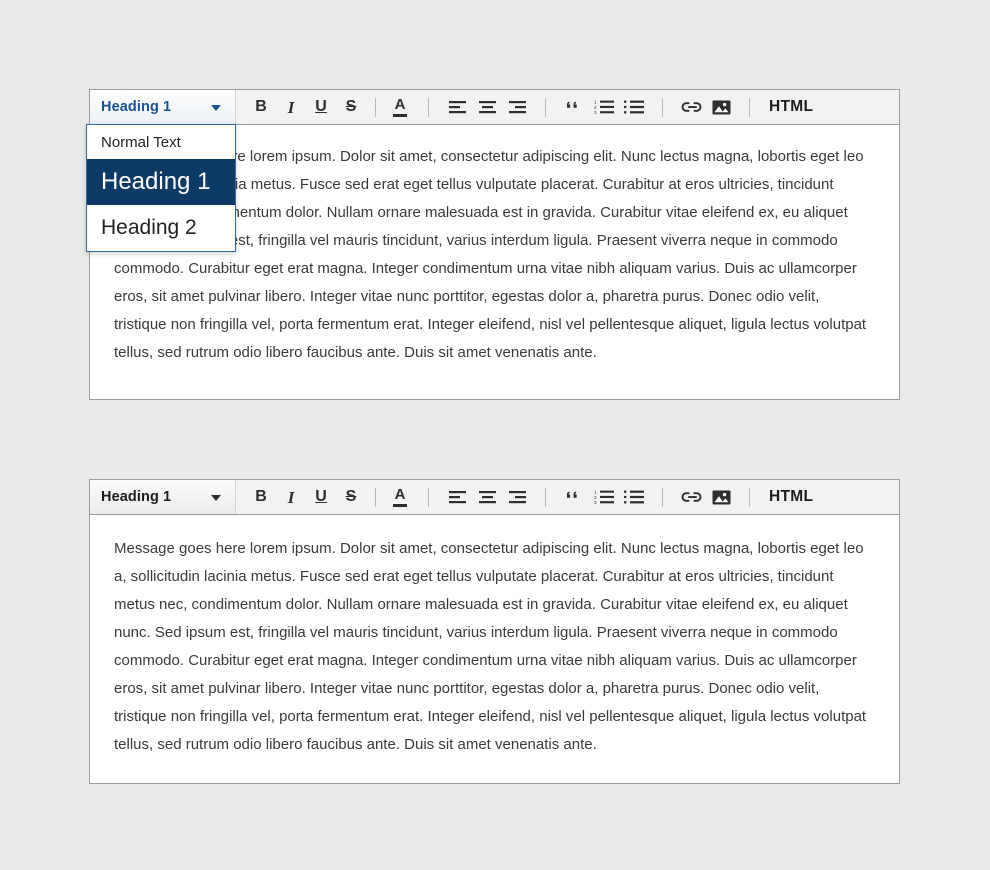  I want to click on editor-toolbar-second: Heading 1 B I U S A 1 2 3 HTML, so click(494, 497).